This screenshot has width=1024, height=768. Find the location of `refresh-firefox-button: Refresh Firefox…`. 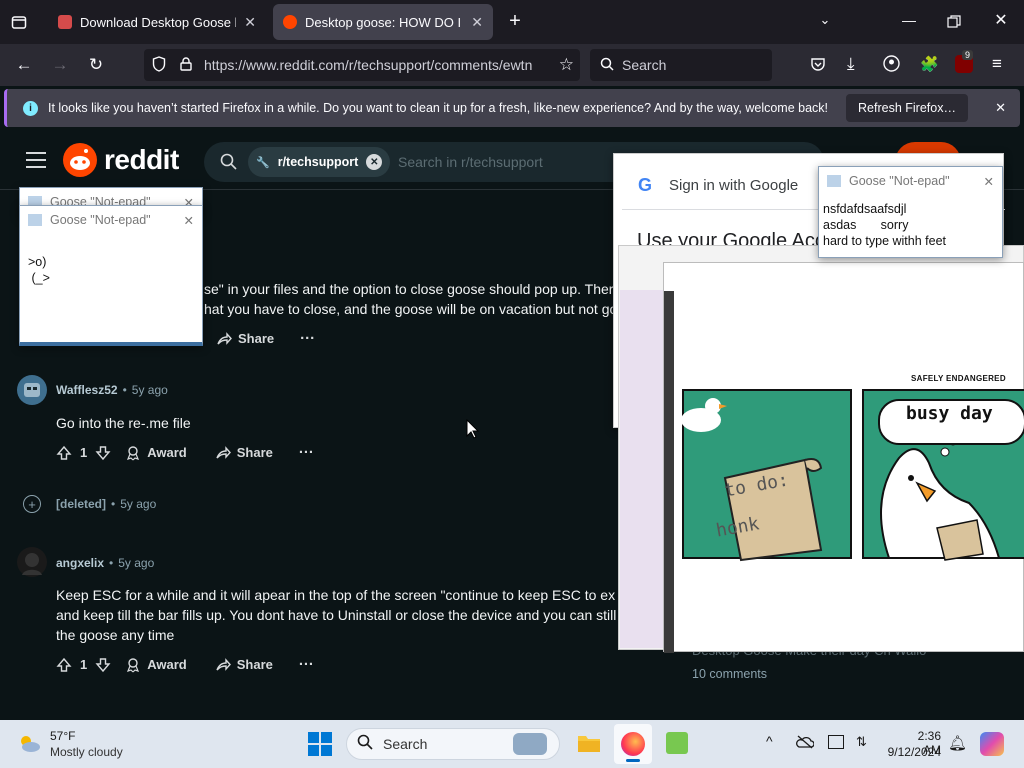

refresh-firefox-button: Refresh Firefox… is located at coordinates (907, 108).